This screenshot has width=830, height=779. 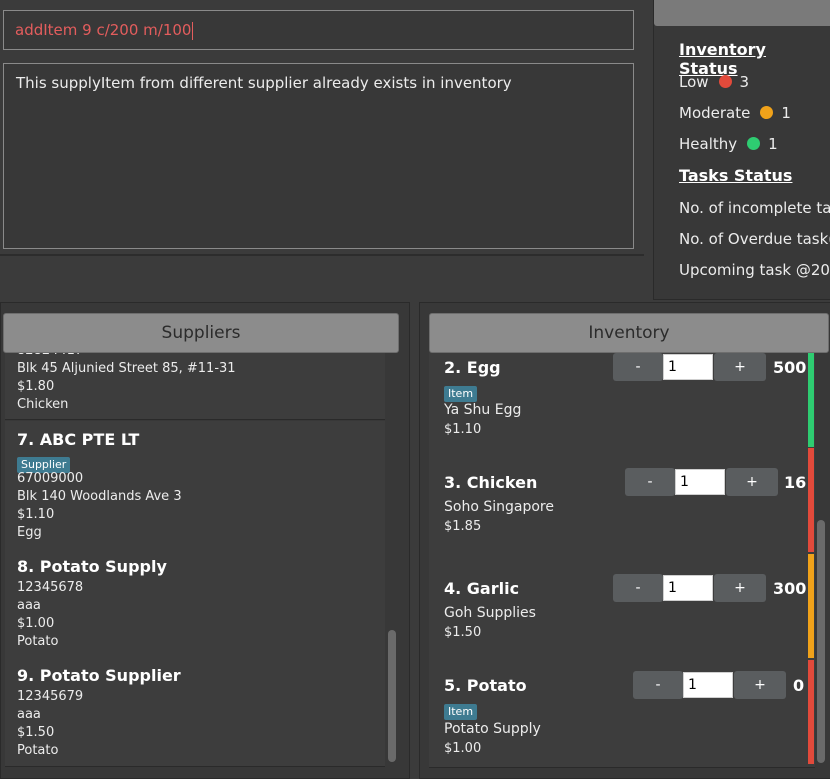 I want to click on divider, so click(x=322, y=255).